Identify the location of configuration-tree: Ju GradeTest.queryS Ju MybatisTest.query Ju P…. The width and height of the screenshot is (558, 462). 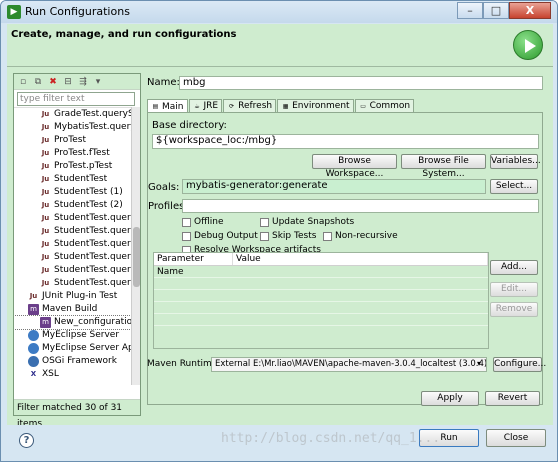
(72, 246).